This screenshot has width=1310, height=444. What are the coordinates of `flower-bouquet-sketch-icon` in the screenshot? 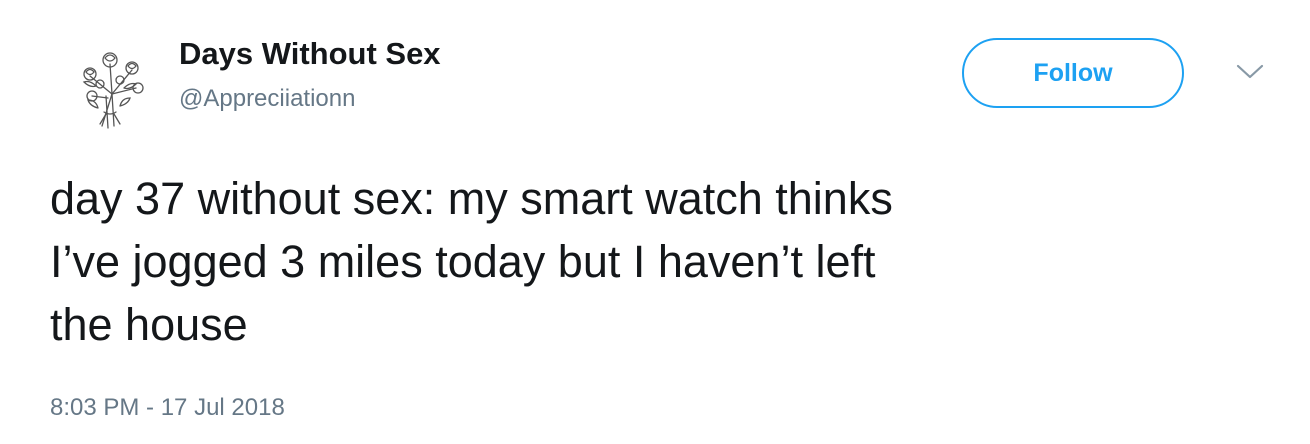 It's located at (113, 90).